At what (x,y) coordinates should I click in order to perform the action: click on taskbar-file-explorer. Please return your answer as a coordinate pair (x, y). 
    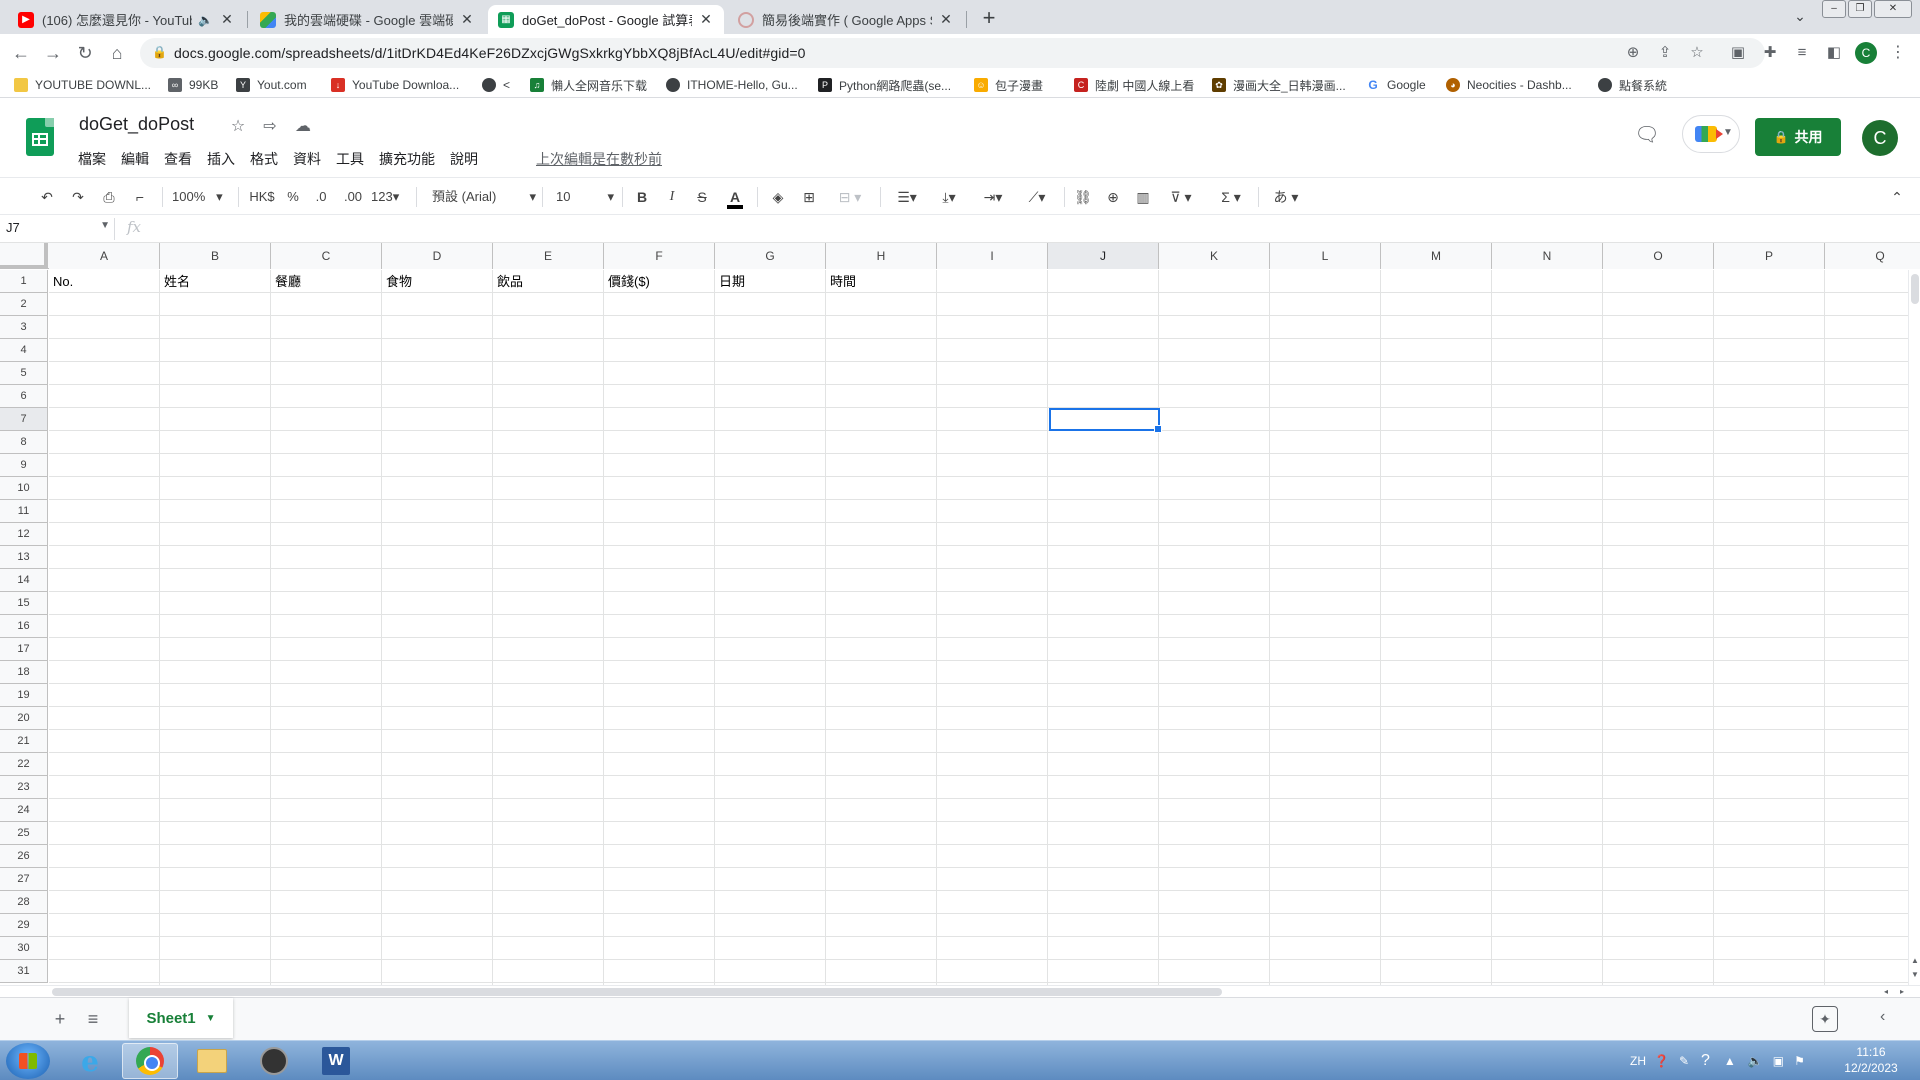
    Looking at the image, I should click on (212, 1061).